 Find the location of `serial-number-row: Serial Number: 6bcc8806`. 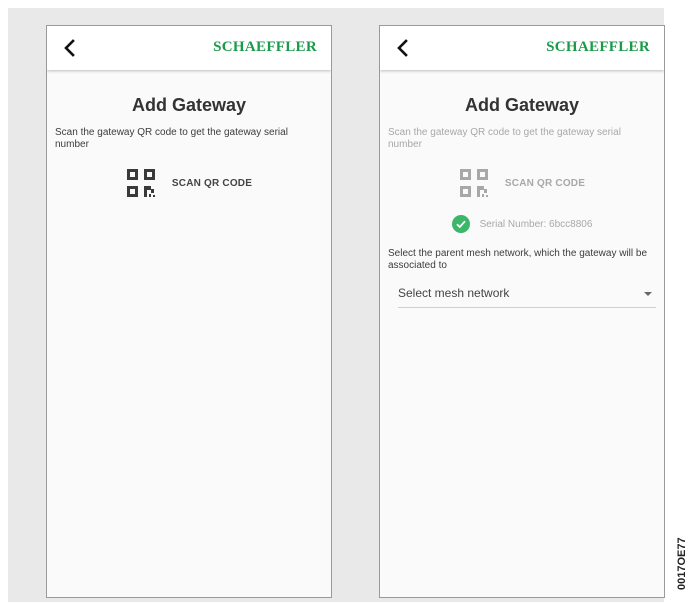

serial-number-row: Serial Number: 6bcc8806 is located at coordinates (522, 224).